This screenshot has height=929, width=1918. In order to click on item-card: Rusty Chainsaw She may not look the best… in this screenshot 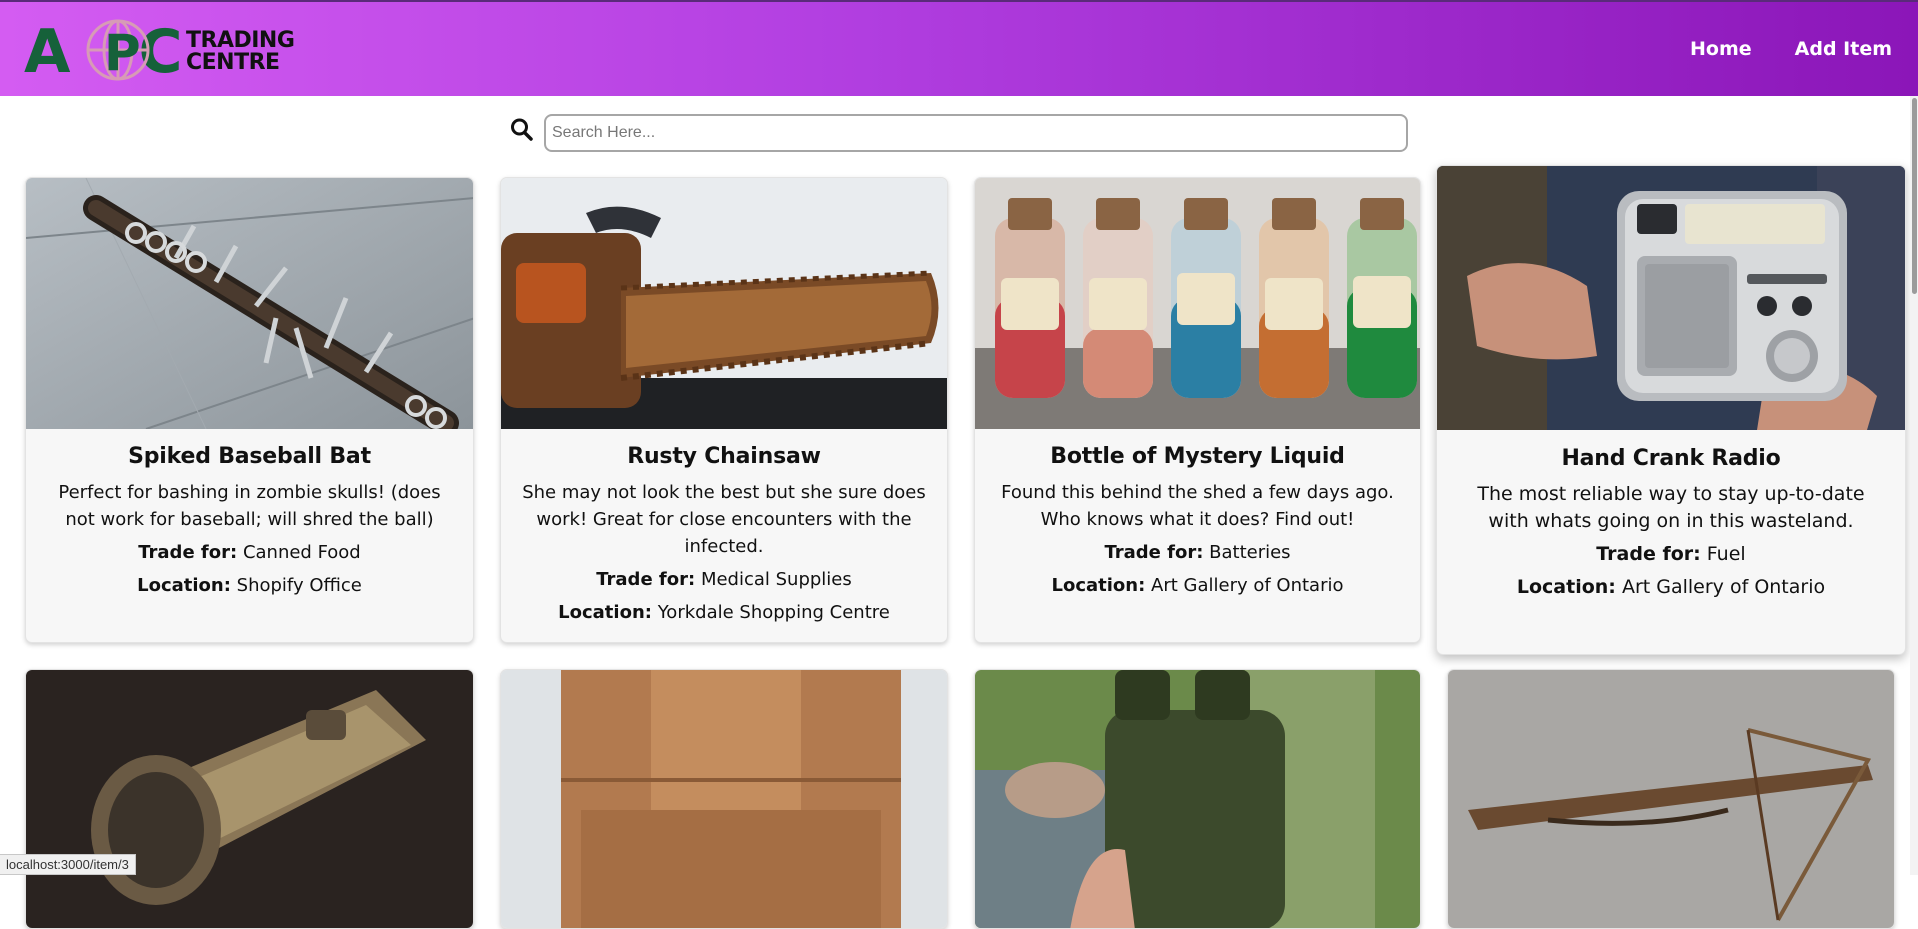, I will do `click(724, 410)`.